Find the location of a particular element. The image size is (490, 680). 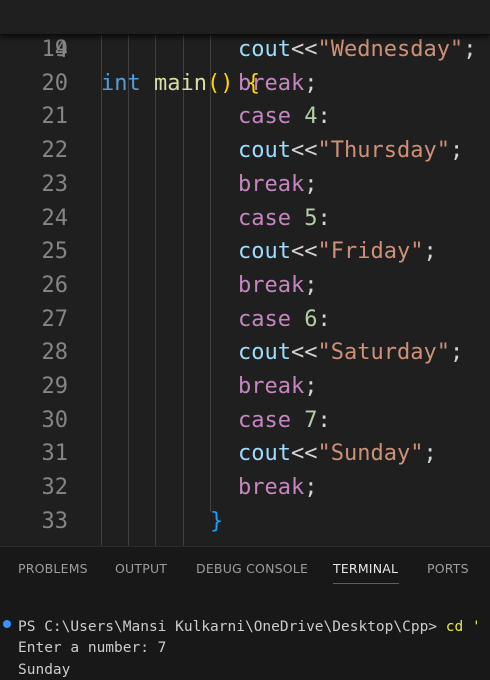

code-text: cout<<"Thursday"; is located at coordinates (350, 151).